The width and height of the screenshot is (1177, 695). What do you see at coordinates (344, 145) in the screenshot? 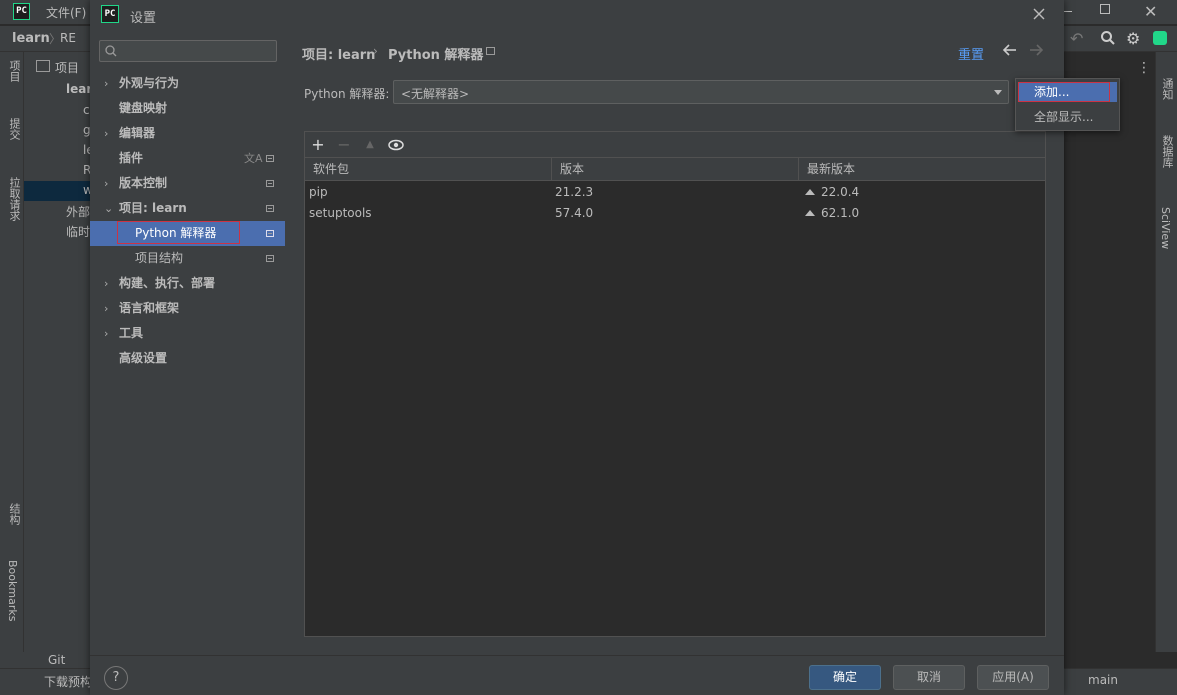
I see `remove-package-button: −` at bounding box center [344, 145].